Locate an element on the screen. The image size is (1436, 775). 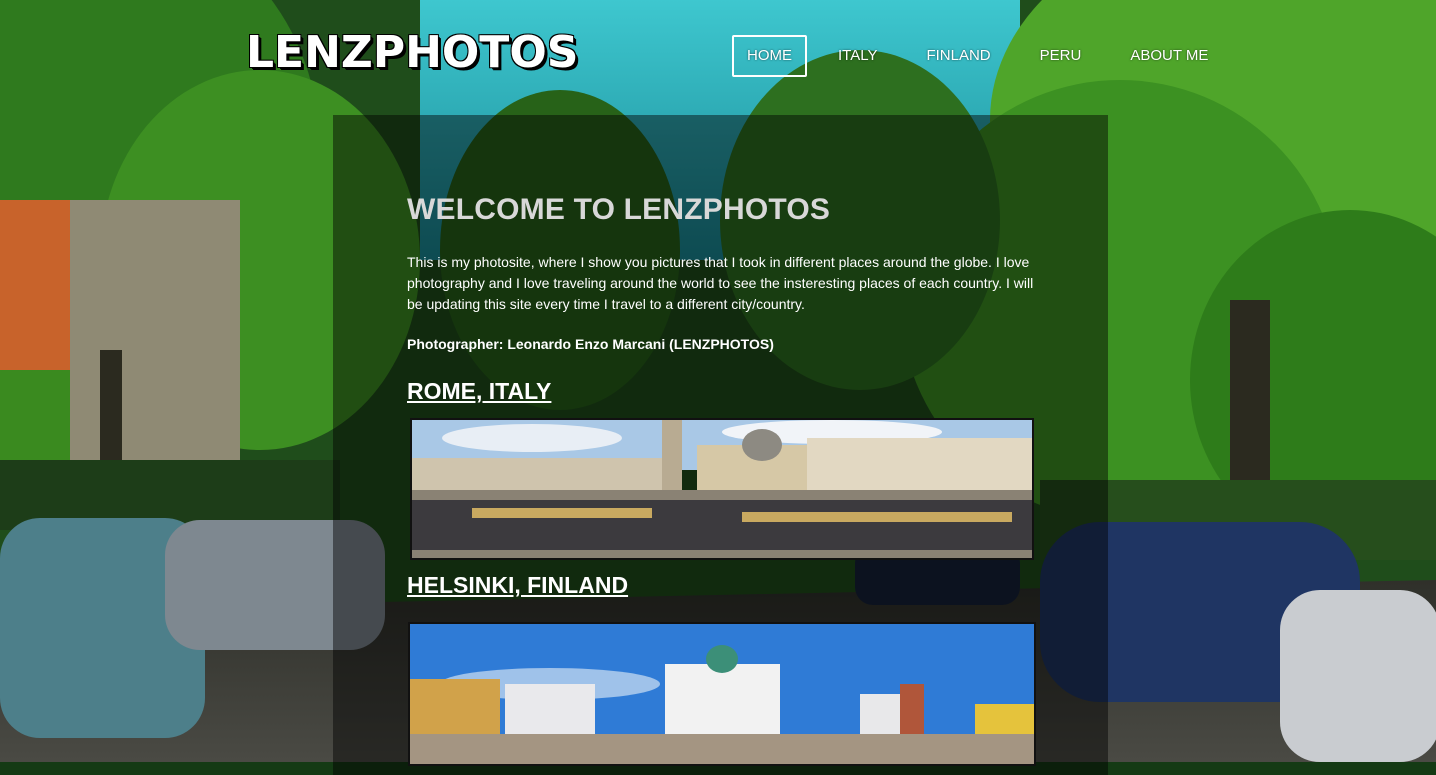
nav-italy: ITALY is located at coordinates (857, 56).